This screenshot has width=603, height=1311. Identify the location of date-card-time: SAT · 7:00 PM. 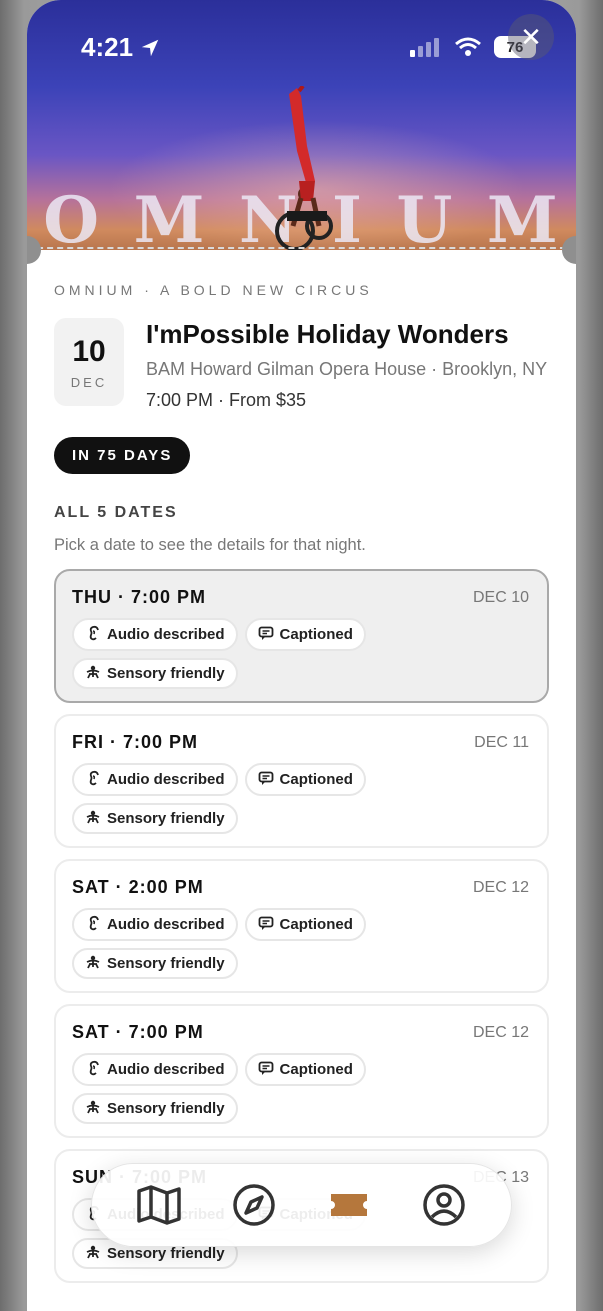
(138, 1032).